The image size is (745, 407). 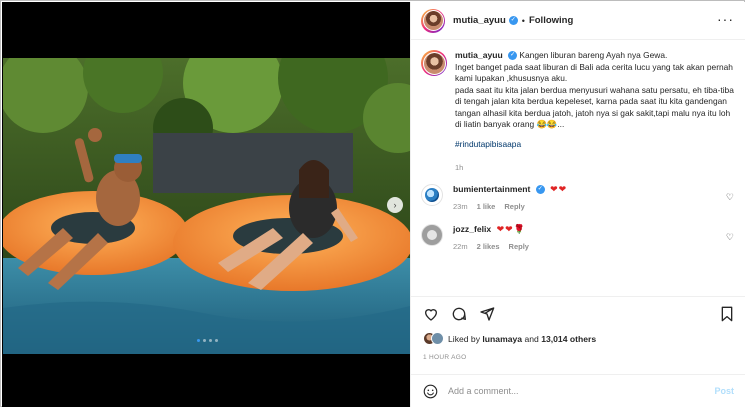 I want to click on post-timestamp: 1 HOUR AGO, so click(x=444, y=357).